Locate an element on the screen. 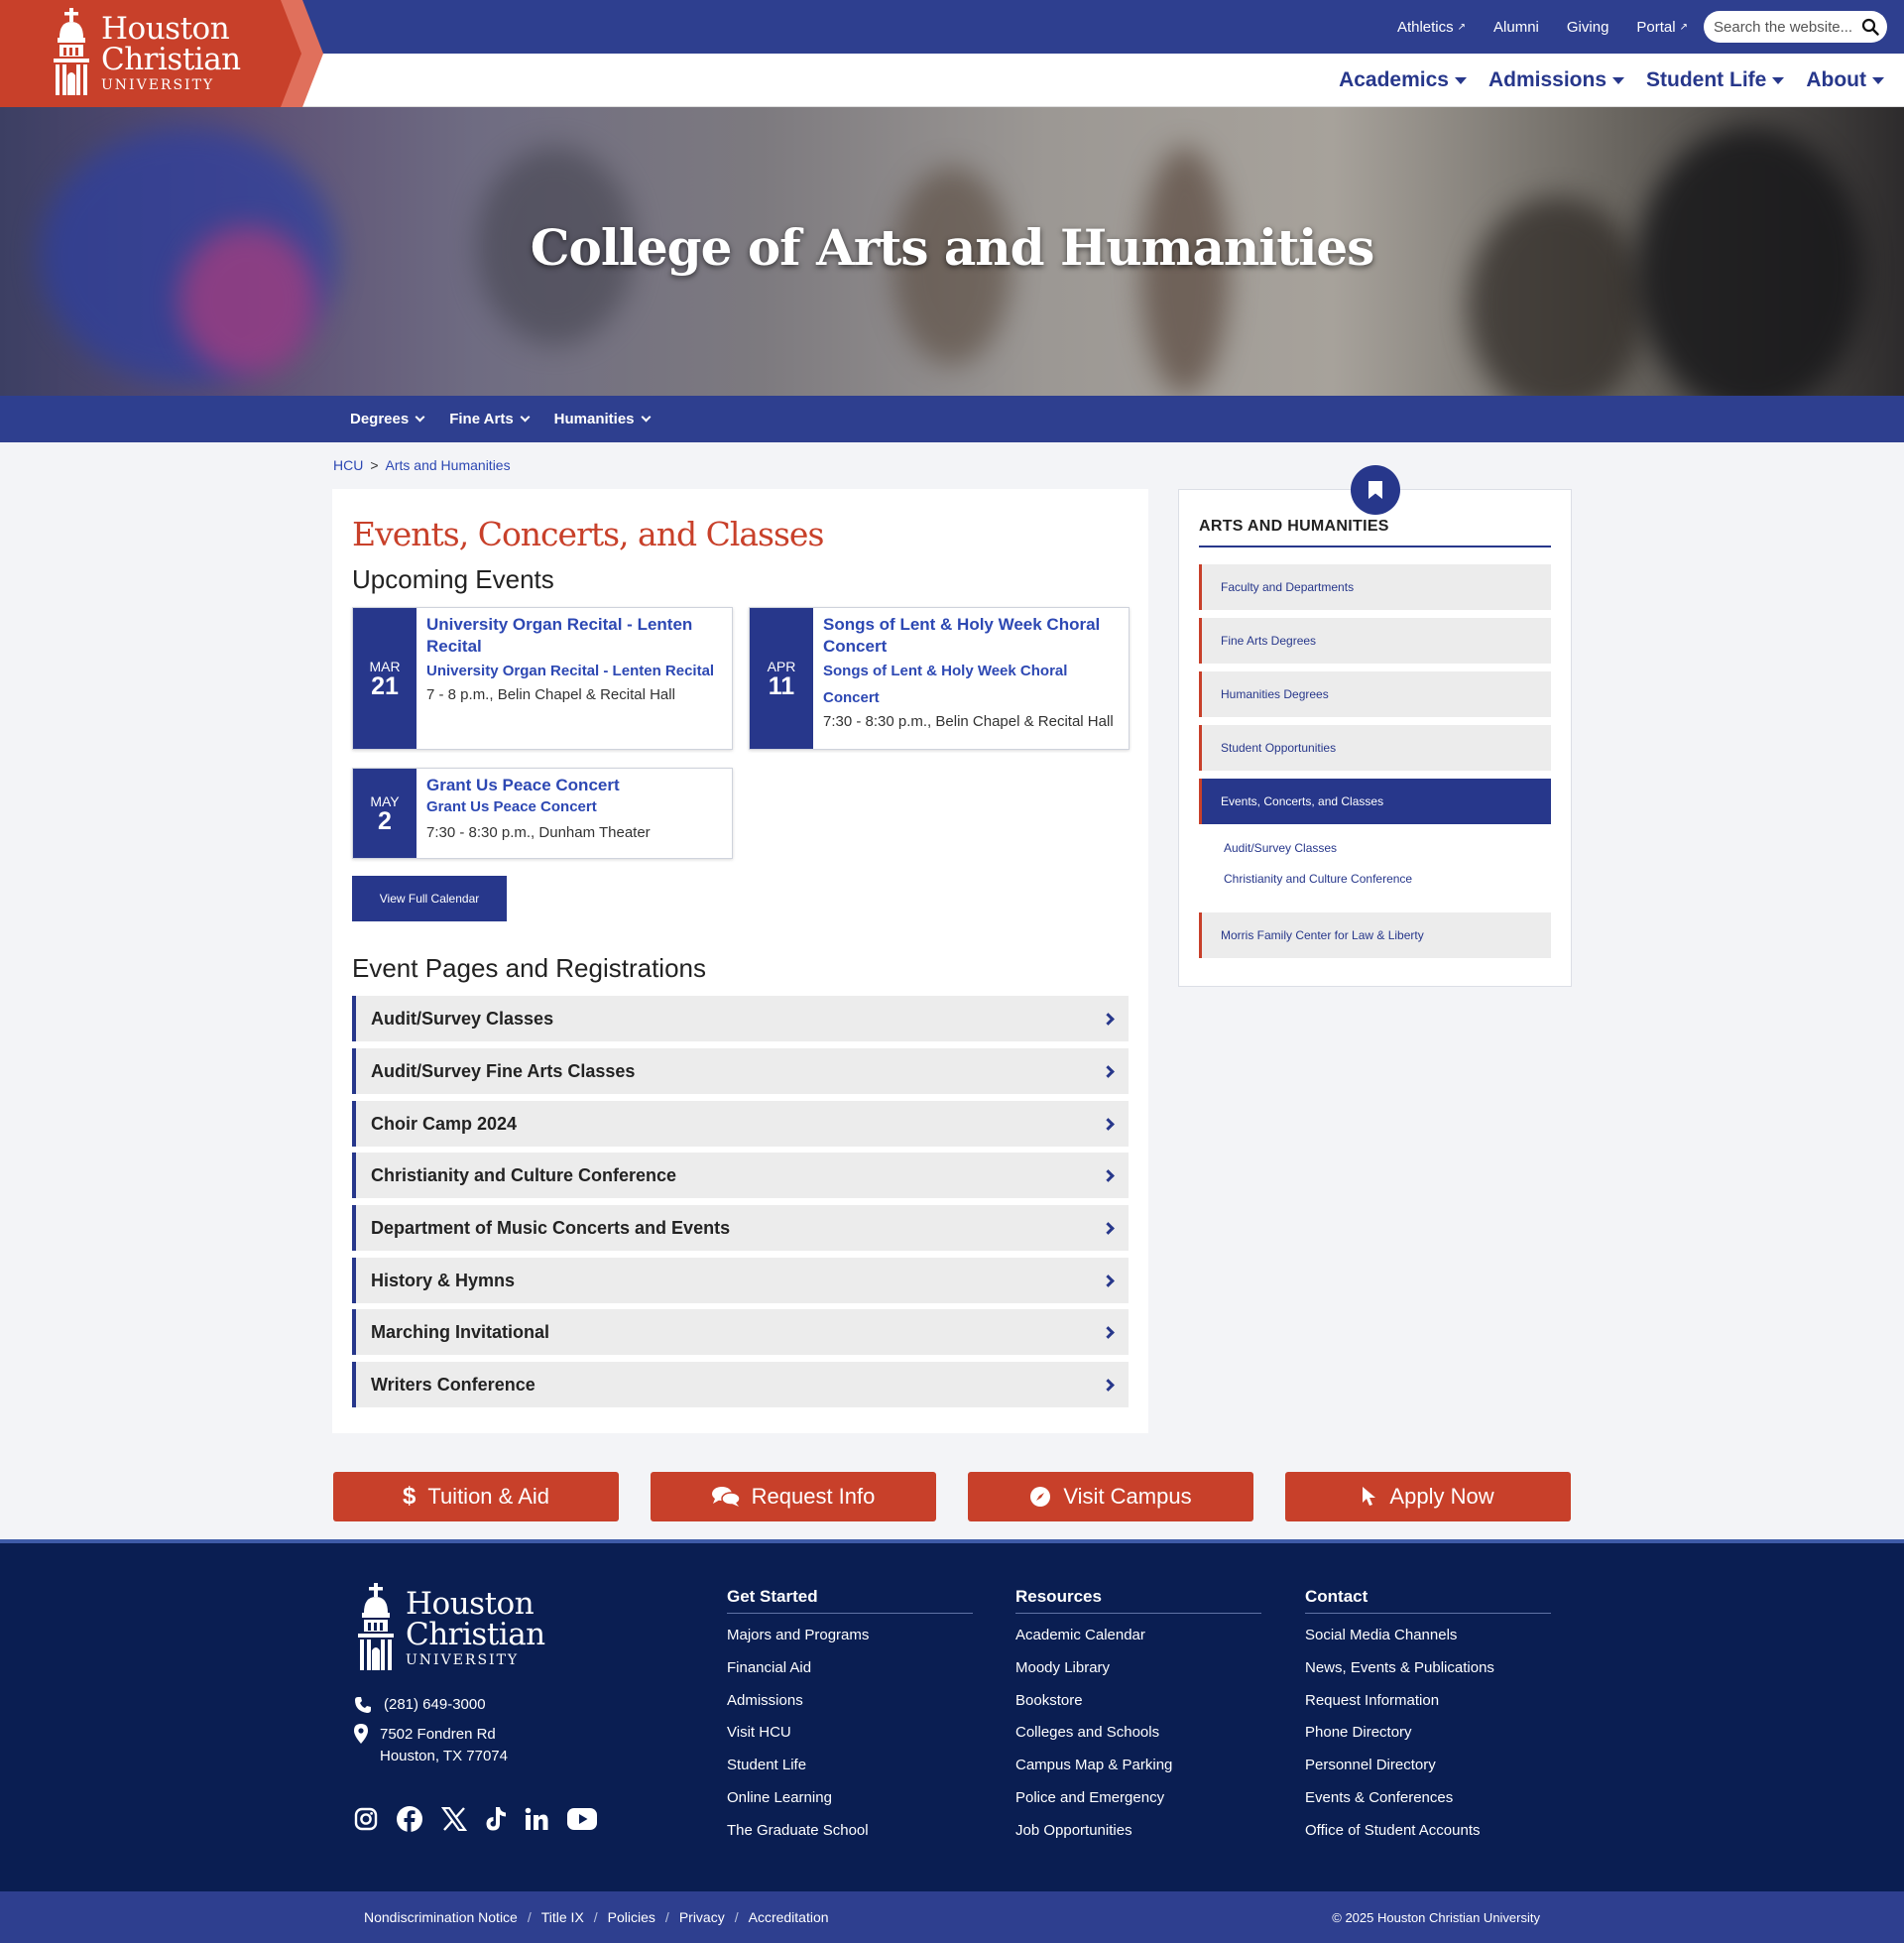 The width and height of the screenshot is (1904, 1943). footer-link: Social Media Channels is located at coordinates (1428, 1636).